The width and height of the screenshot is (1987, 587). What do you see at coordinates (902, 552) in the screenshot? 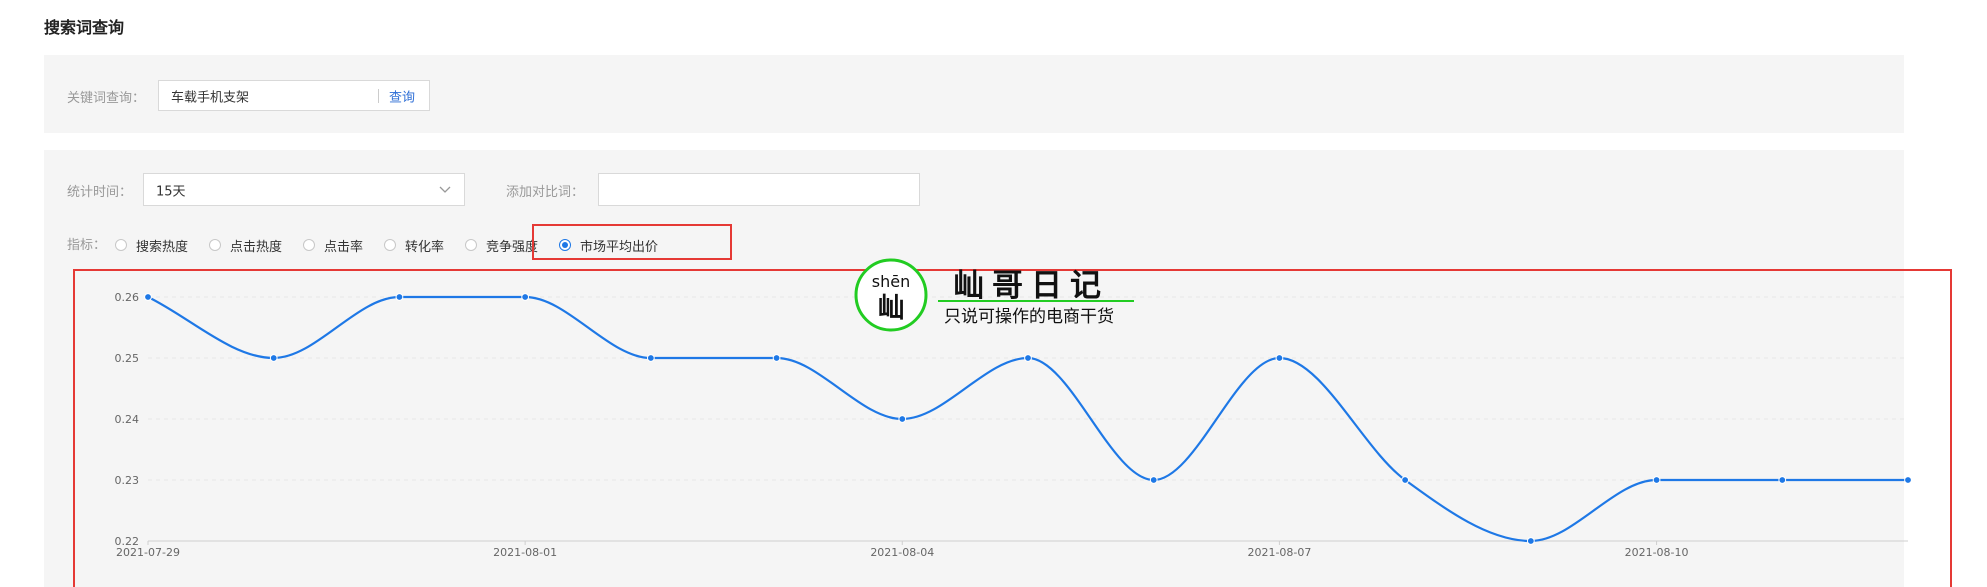
I see `x-tick-label: 2021-08-04` at bounding box center [902, 552].